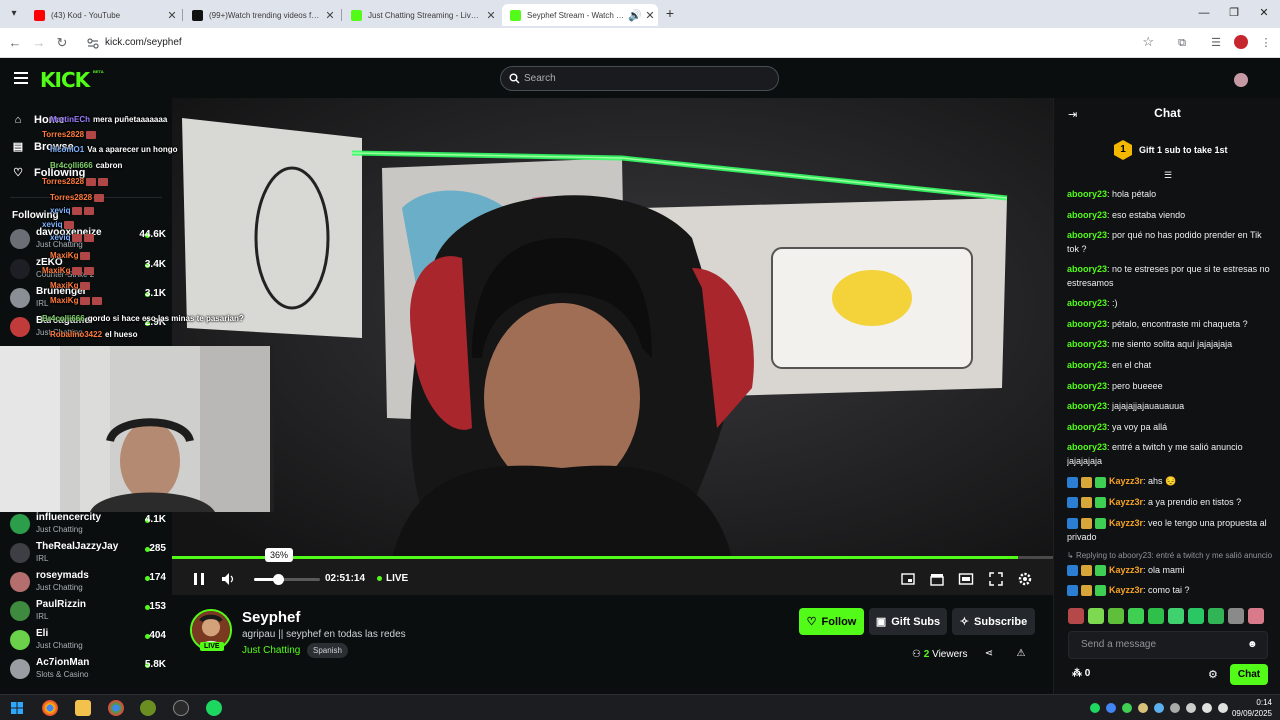 The image size is (1280, 720). I want to click on sidebar-channel-paulrizzin: PaulRizzin IRL 153, so click(88, 611).